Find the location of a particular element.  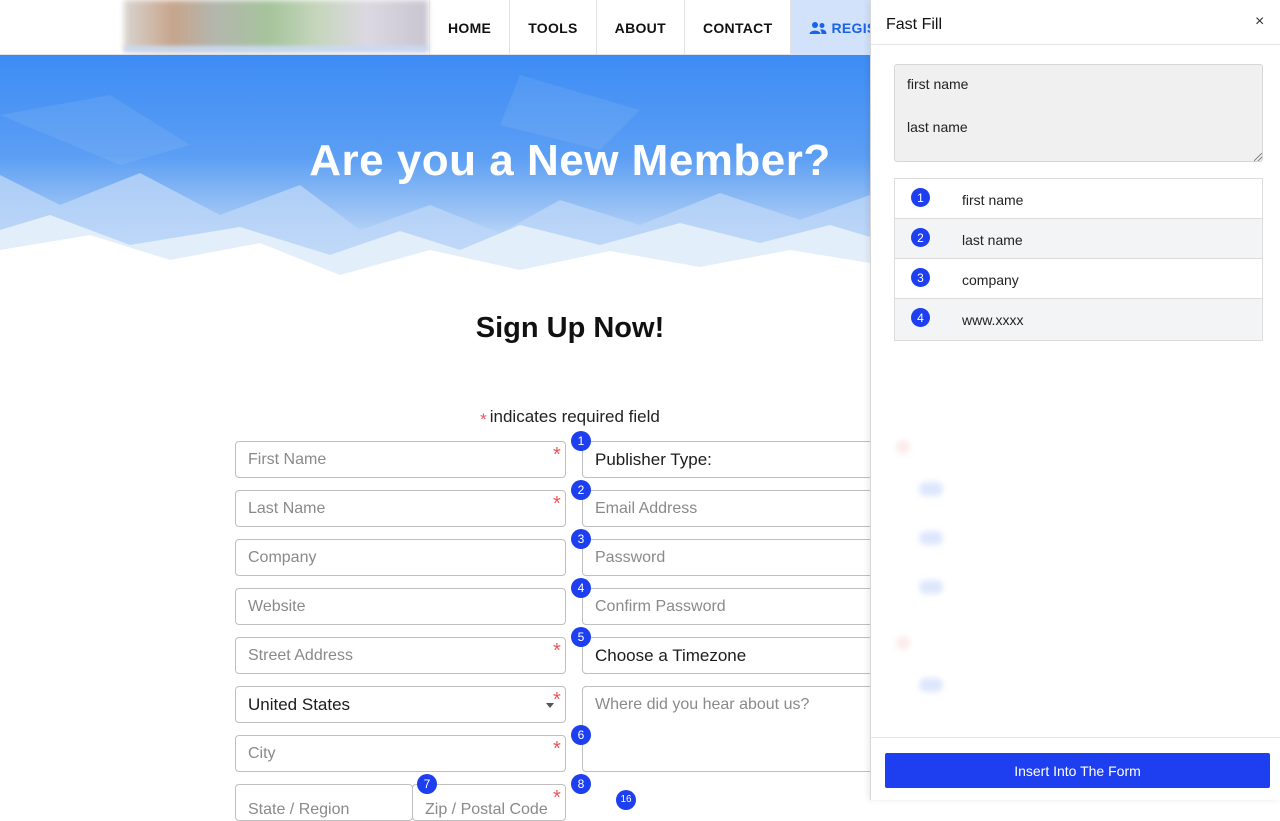

state-region-input: State / Region is located at coordinates (324, 802).